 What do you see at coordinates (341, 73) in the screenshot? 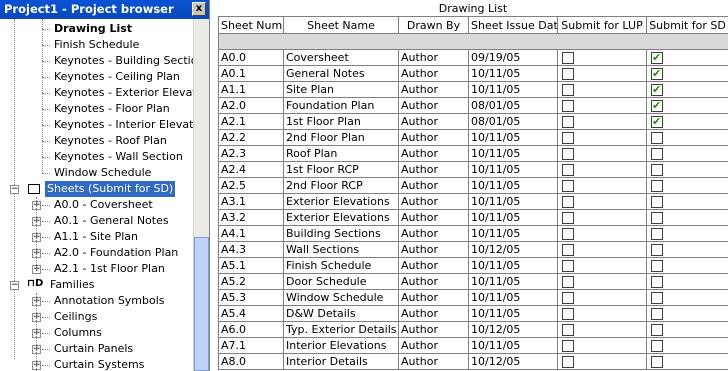
I see `cell-name: General Notes` at bounding box center [341, 73].